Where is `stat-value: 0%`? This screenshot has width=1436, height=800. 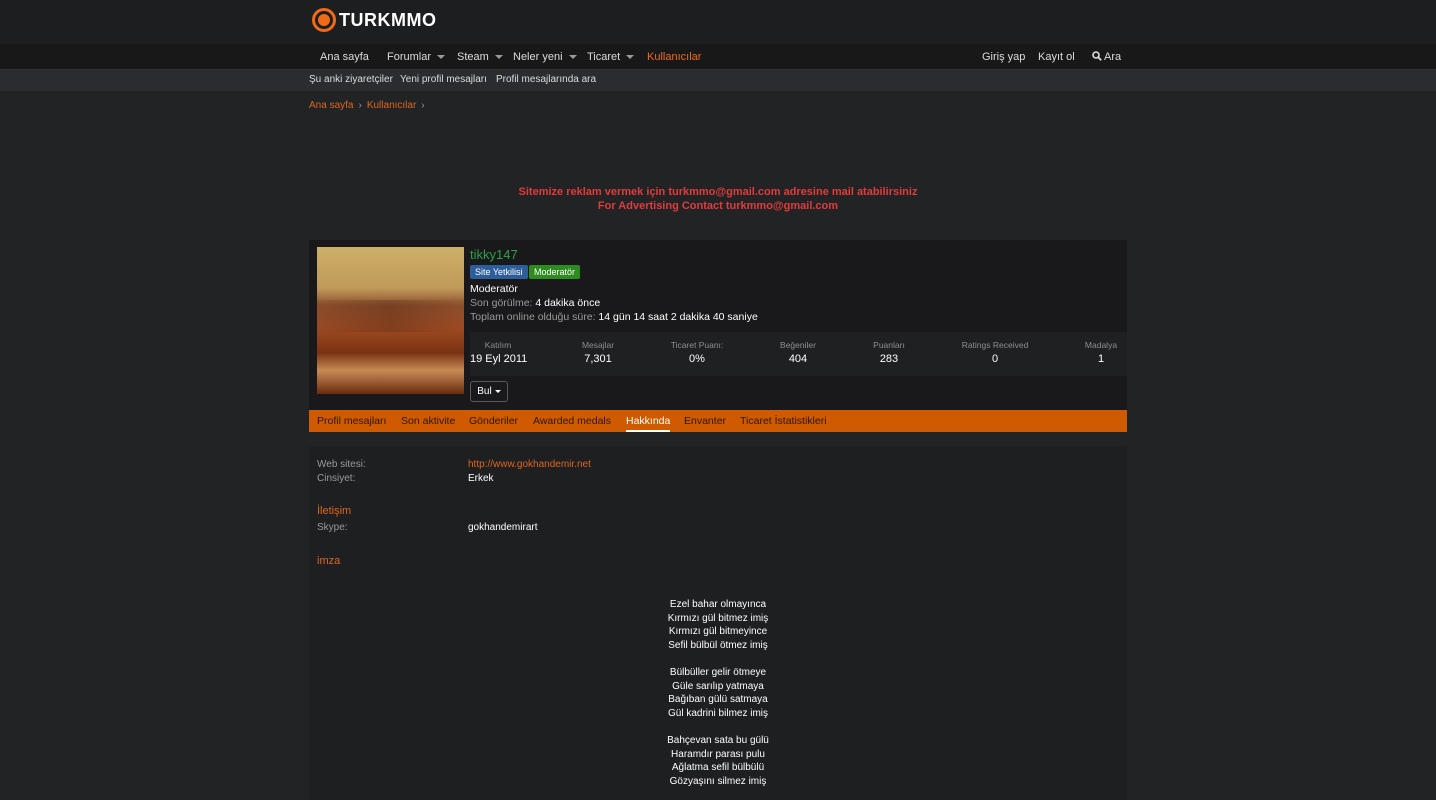 stat-value: 0% is located at coordinates (697, 359).